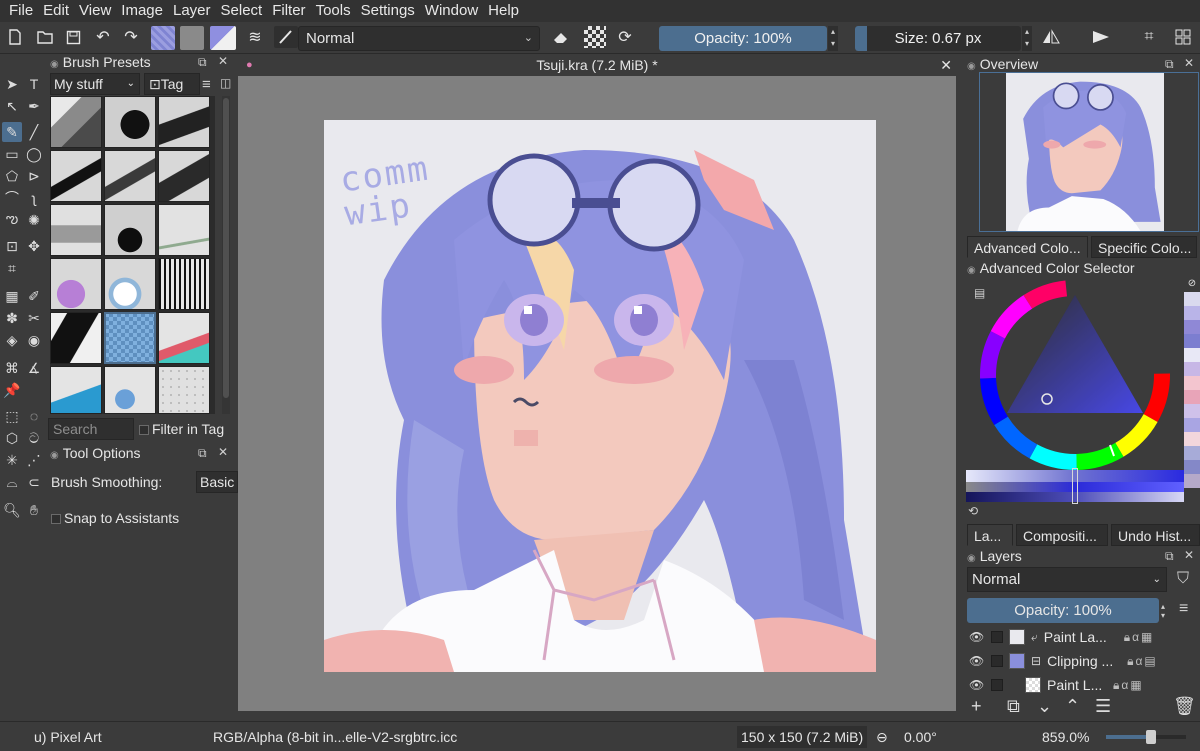 The height and width of the screenshot is (751, 1200). I want to click on menu-edit: Edit, so click(56, 11).